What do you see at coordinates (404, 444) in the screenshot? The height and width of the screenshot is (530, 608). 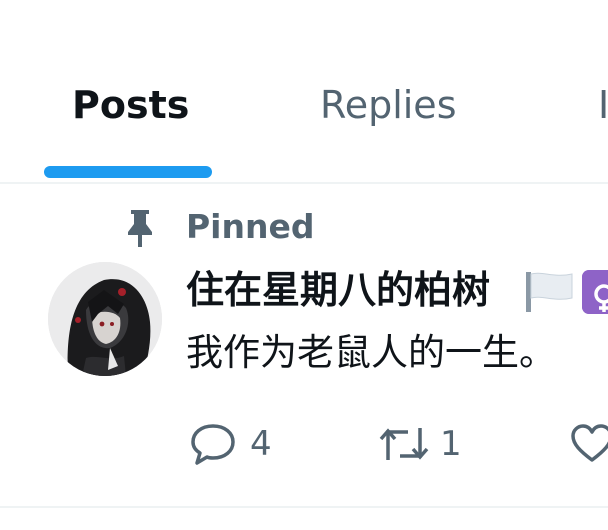 I see `repost-arrows-icon` at bounding box center [404, 444].